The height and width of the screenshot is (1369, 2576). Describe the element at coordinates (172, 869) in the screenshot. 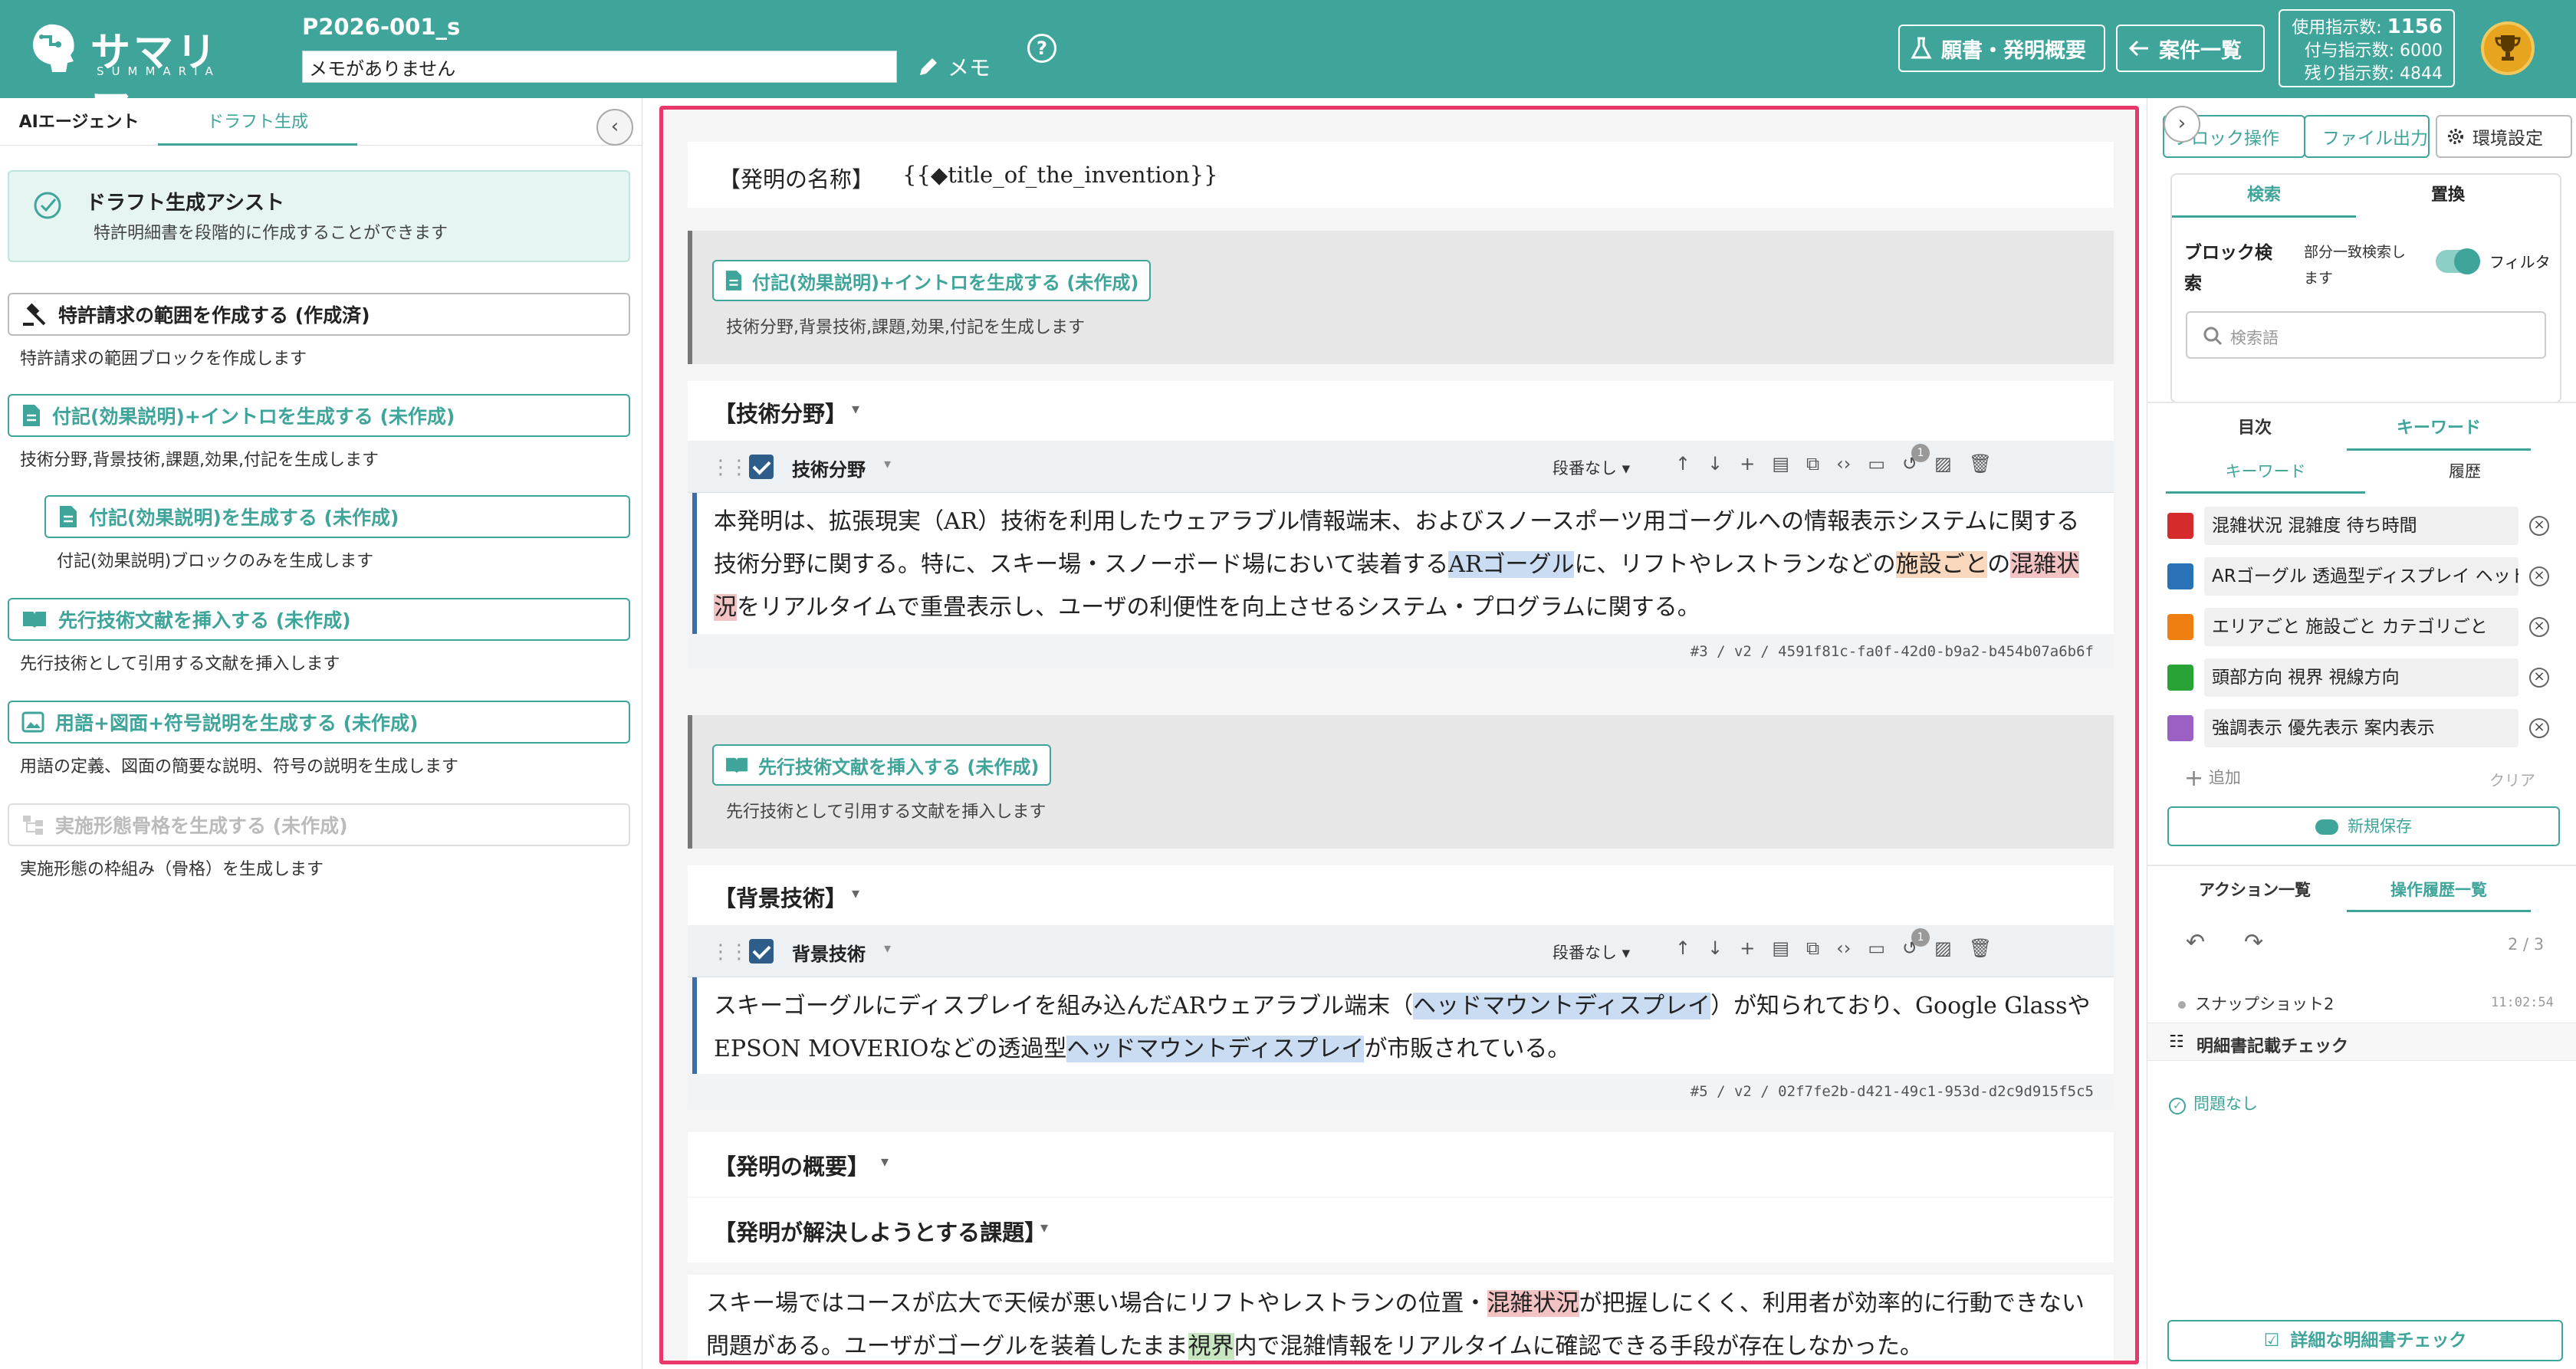

I see `step-embodiment-desc: 実施形態の枠組み（骨格）を生成します` at that location.